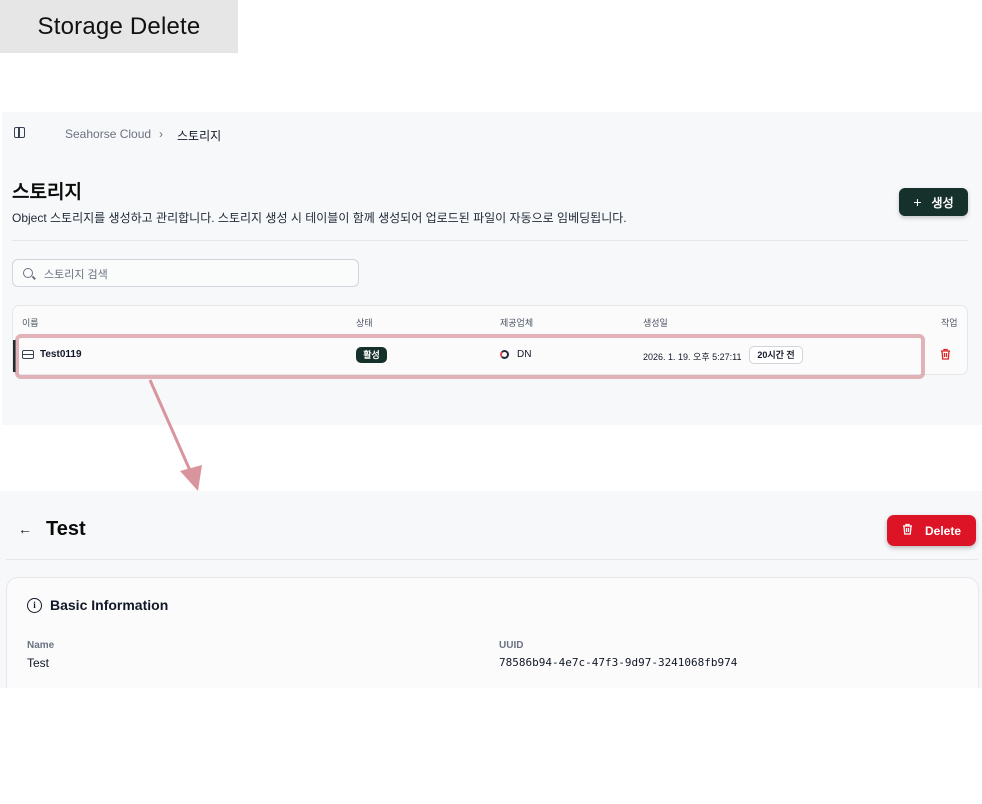 The image size is (982, 804). I want to click on info-icon: i, so click(34, 605).